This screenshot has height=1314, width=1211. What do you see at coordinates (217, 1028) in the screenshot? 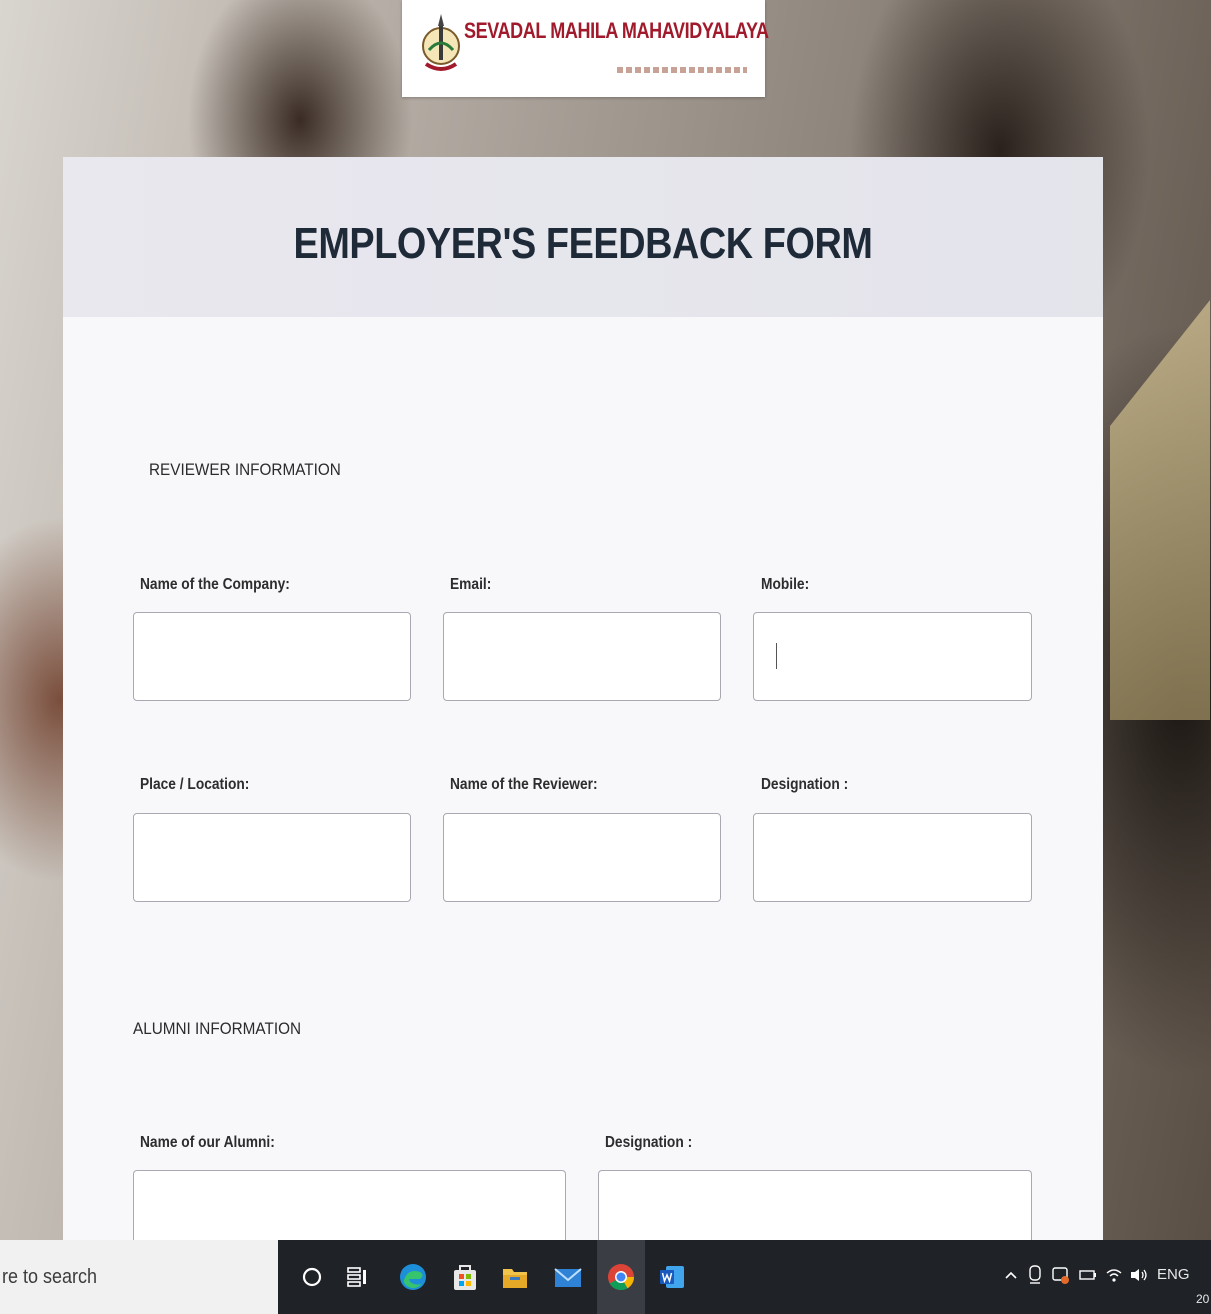
I see `alumni-section-heading: ALUMNI INFORMATION` at bounding box center [217, 1028].